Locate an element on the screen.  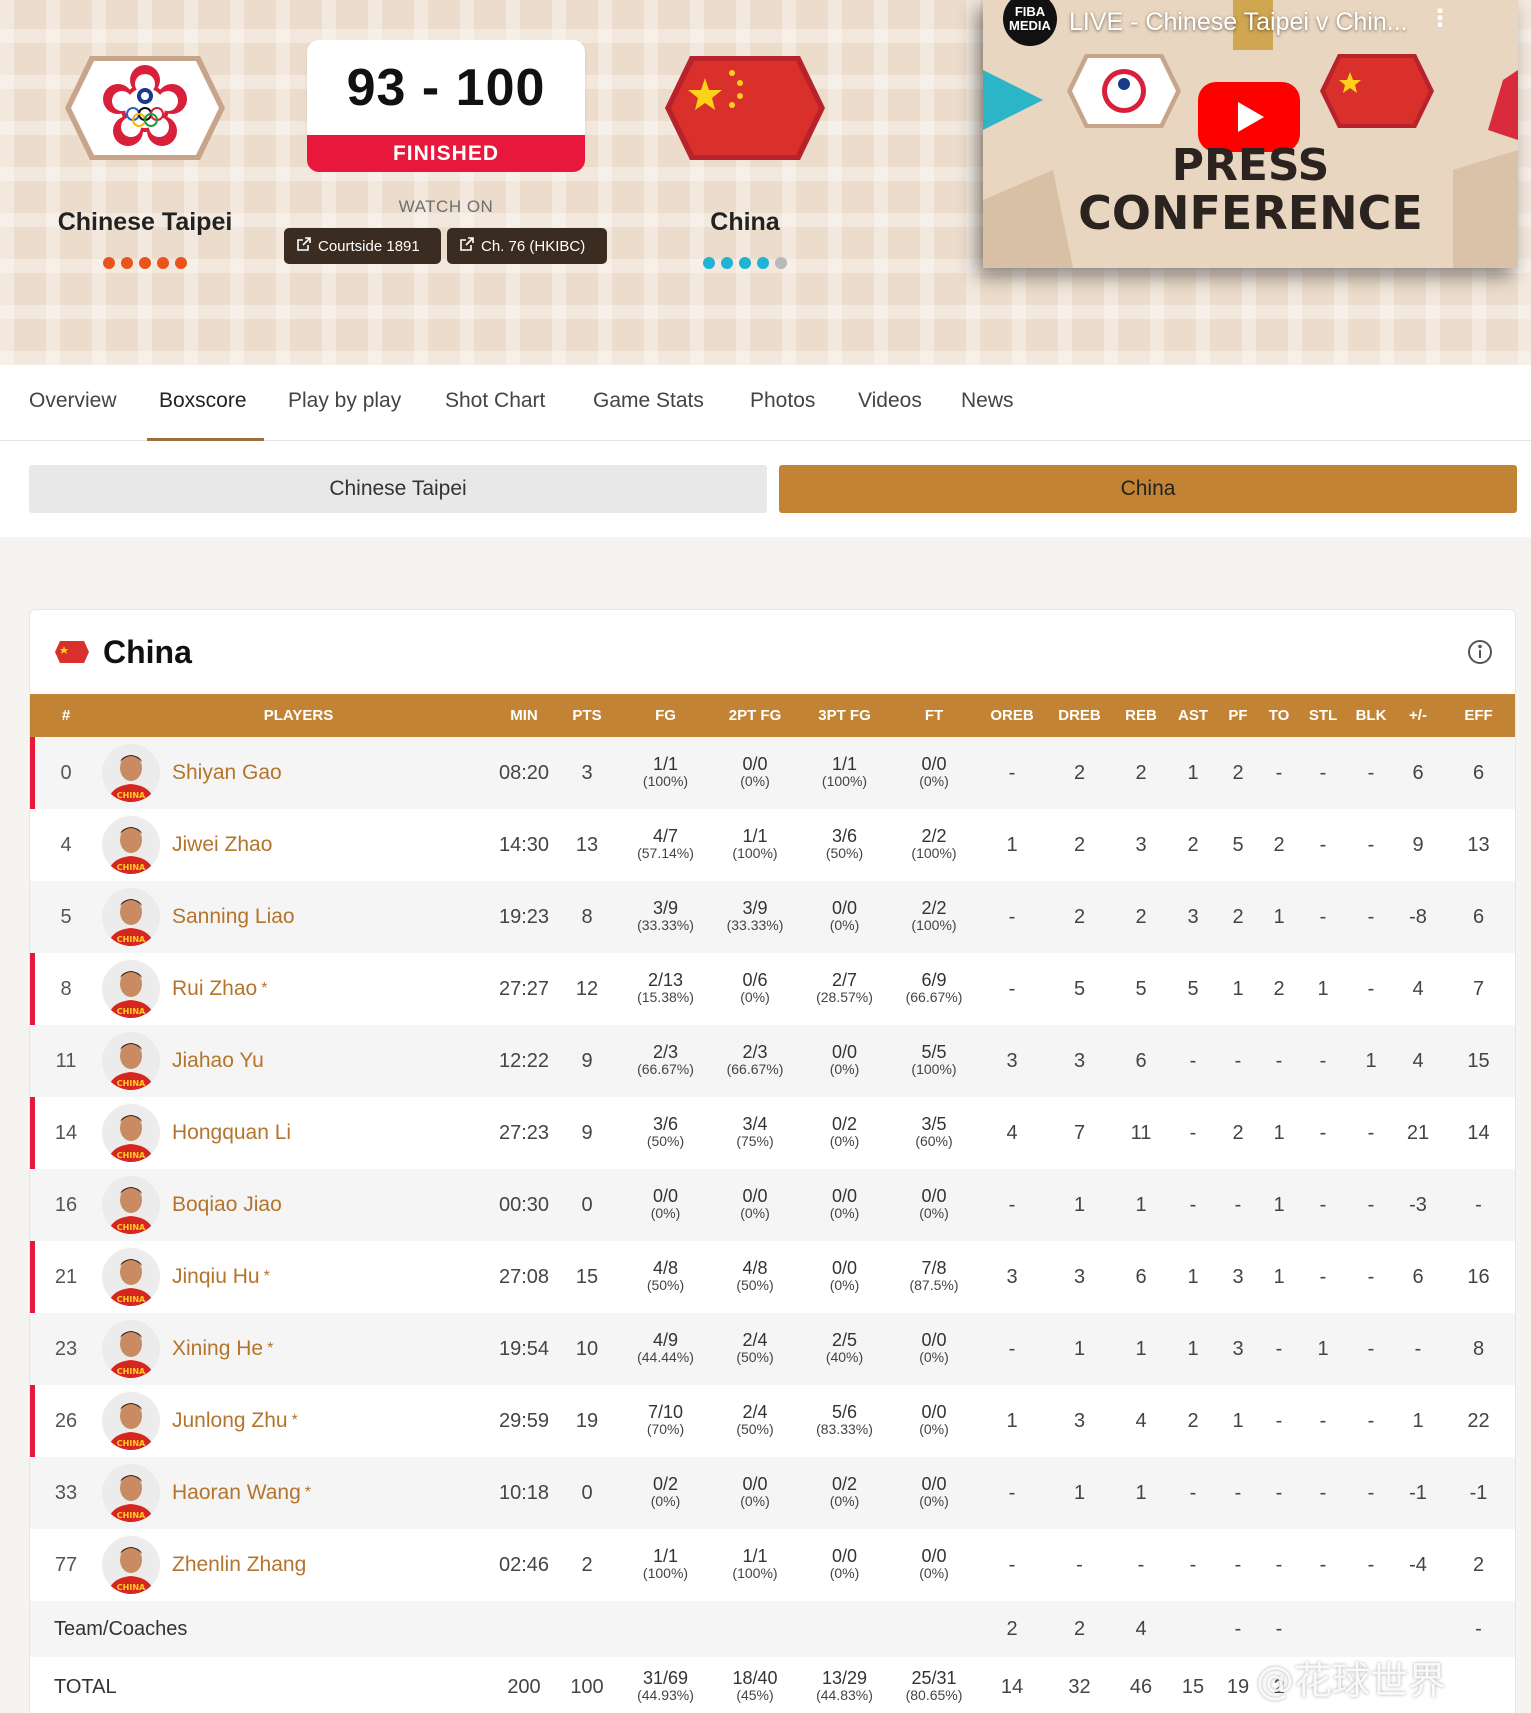
player-cell: CHINA Hongquan Li is located at coordinates (298, 1133).